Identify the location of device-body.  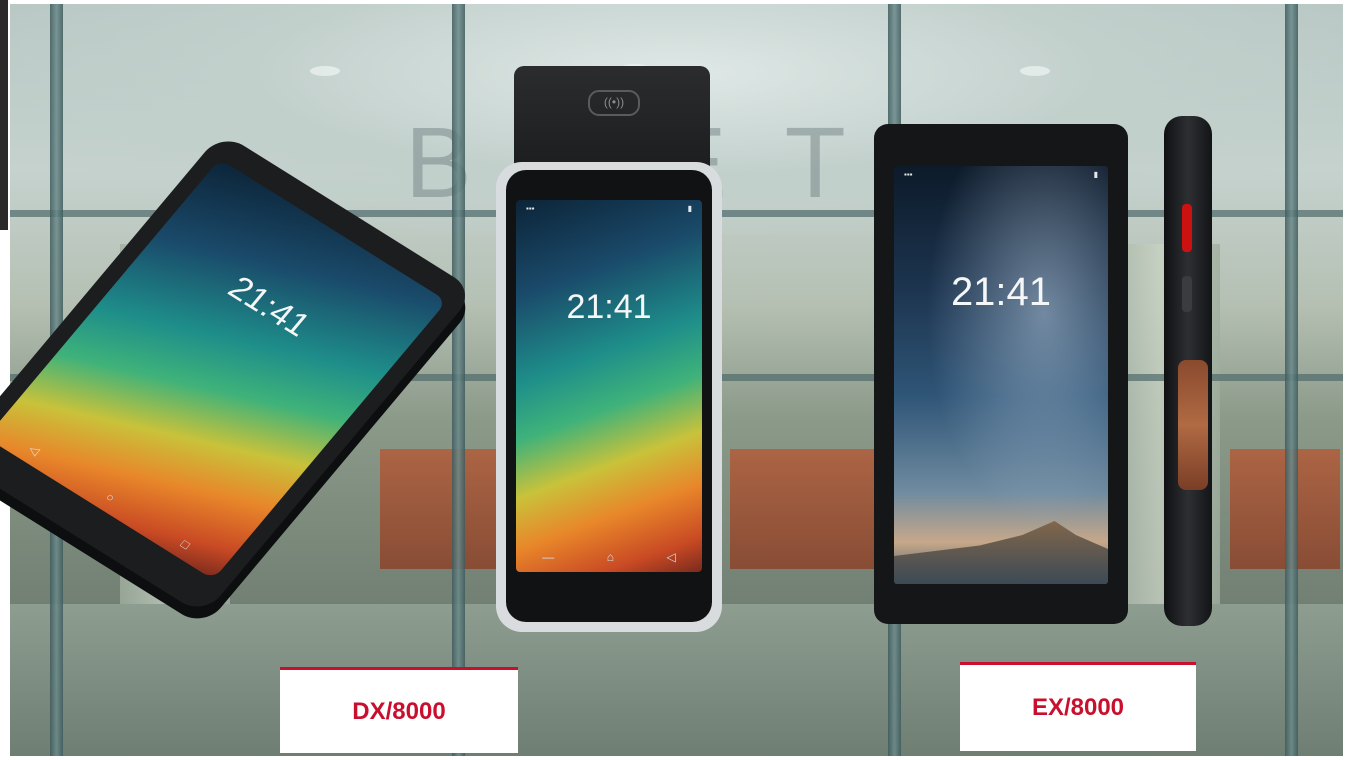
(1188, 371).